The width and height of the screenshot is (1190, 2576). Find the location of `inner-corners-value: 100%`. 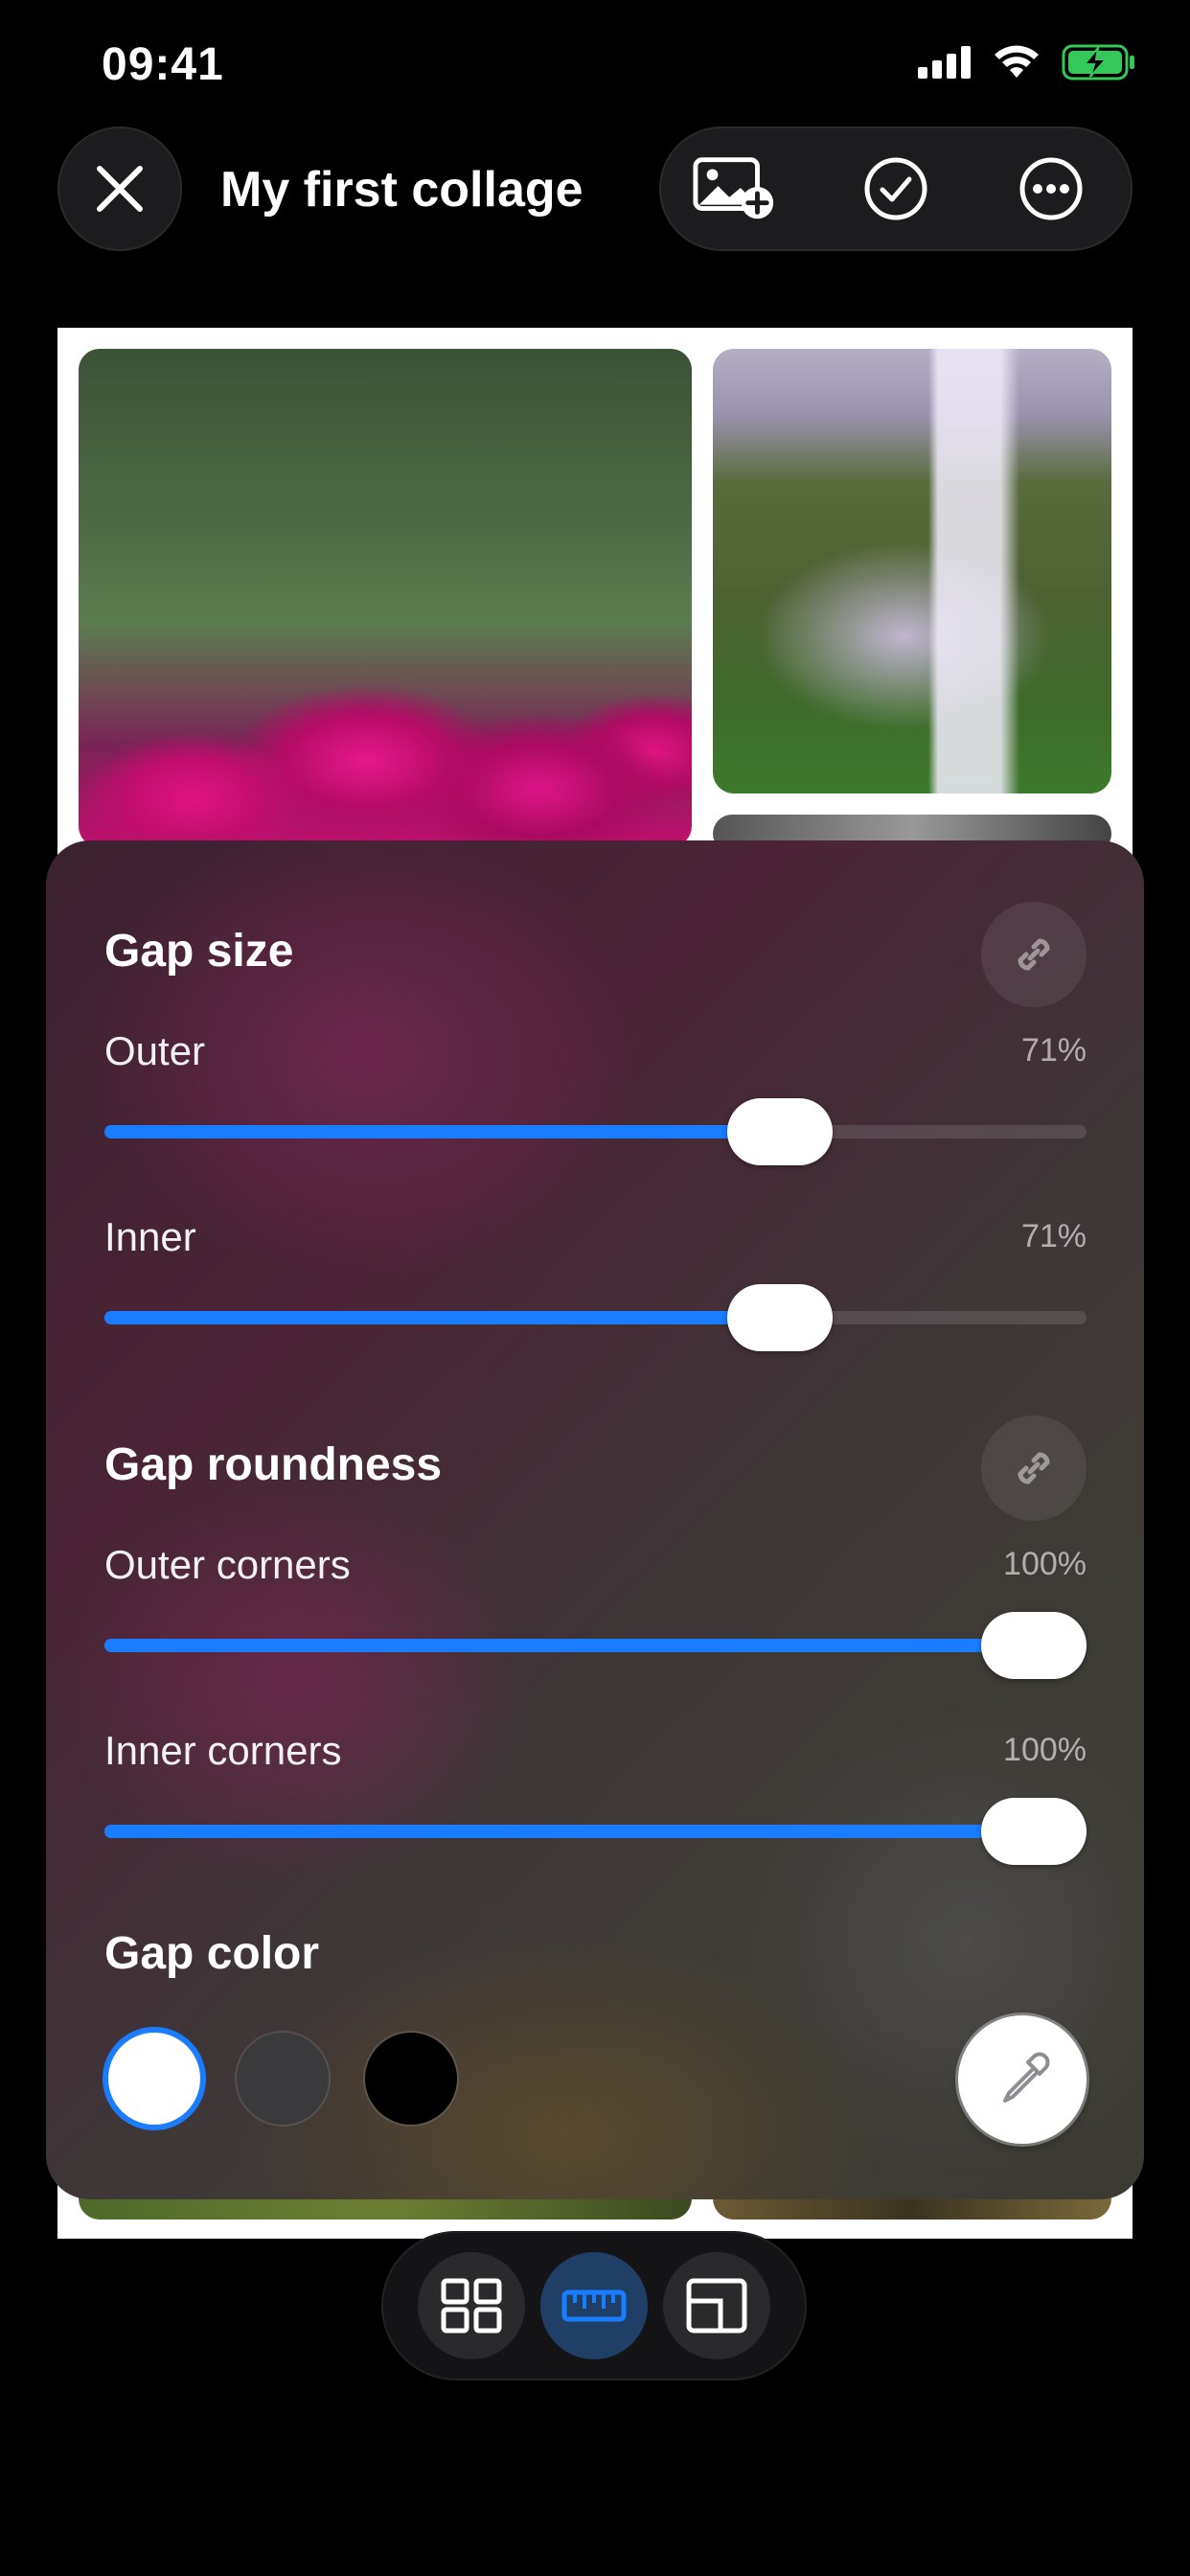

inner-corners-value: 100% is located at coordinates (1045, 1750).